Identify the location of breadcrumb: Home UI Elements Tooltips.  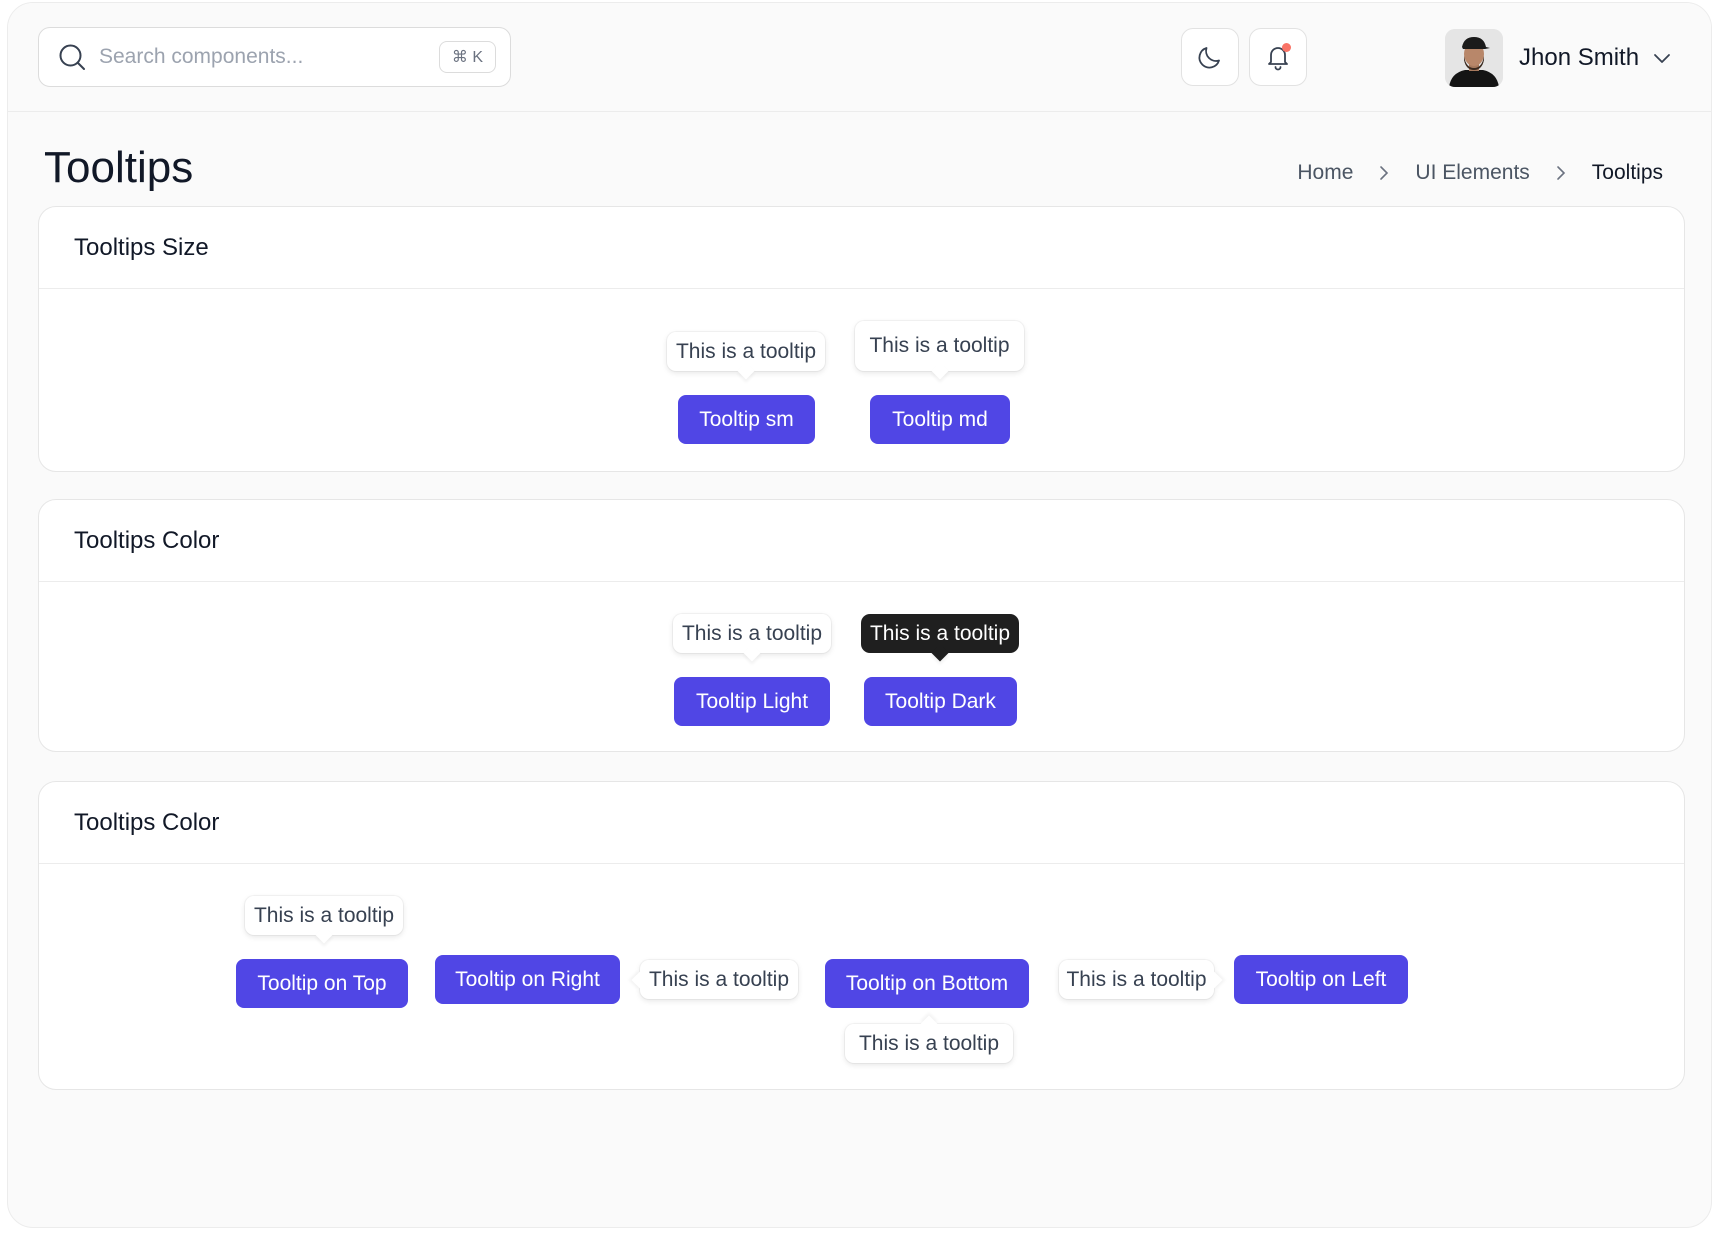
(1480, 173).